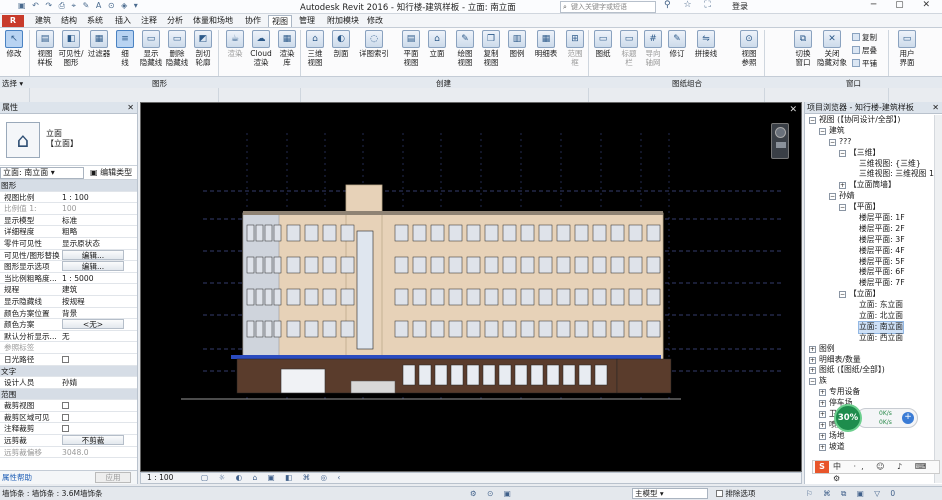  Describe the element at coordinates (870, 240) in the screenshot. I see `tree-node: 楼层平面: 3F` at that location.